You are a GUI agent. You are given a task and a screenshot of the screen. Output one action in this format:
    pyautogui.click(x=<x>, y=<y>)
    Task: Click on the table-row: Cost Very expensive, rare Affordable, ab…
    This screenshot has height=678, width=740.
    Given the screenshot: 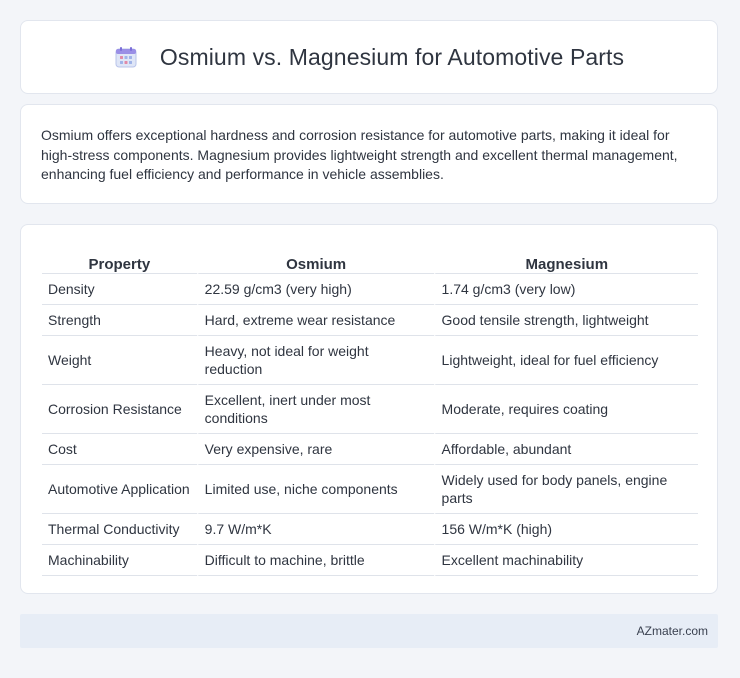 What is the action you would take?
    pyautogui.click(x=370, y=449)
    